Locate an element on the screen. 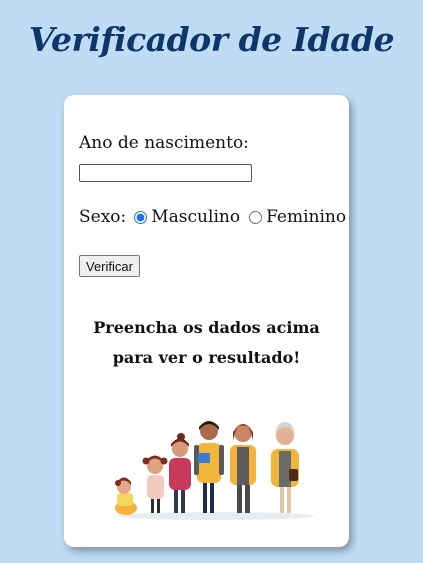  family-illustration is located at coordinates (214, 470).